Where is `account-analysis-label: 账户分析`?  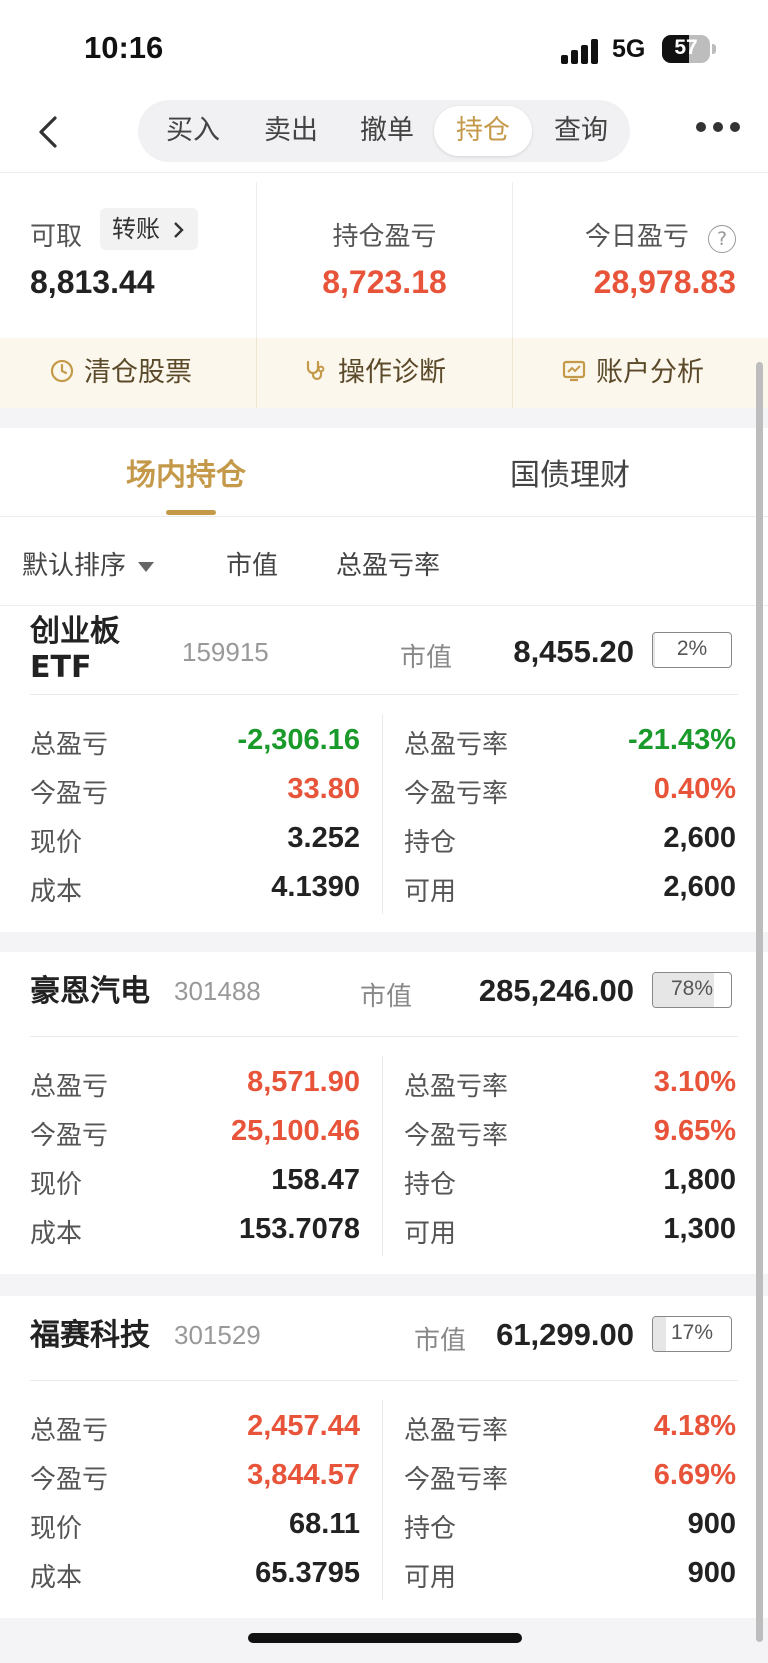 account-analysis-label: 账户分析 is located at coordinates (650, 372).